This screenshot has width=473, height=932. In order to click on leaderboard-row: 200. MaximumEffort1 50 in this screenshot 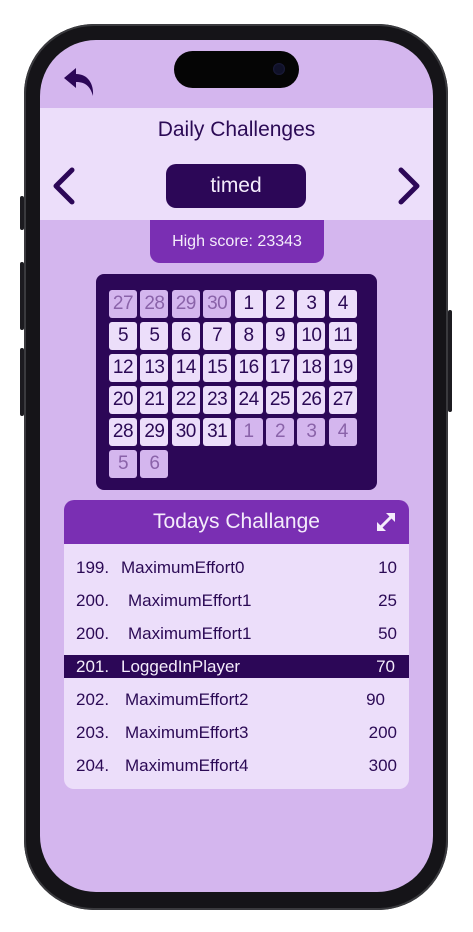, I will do `click(236, 633)`.